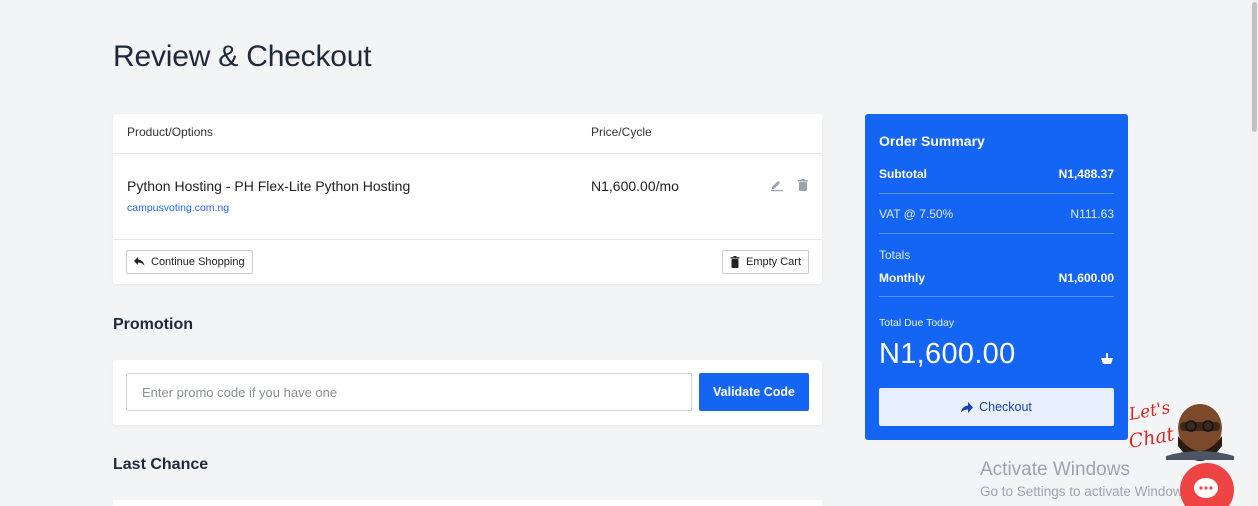 This screenshot has width=1258, height=506. I want to click on column-header-product: Product/Options, so click(170, 132).